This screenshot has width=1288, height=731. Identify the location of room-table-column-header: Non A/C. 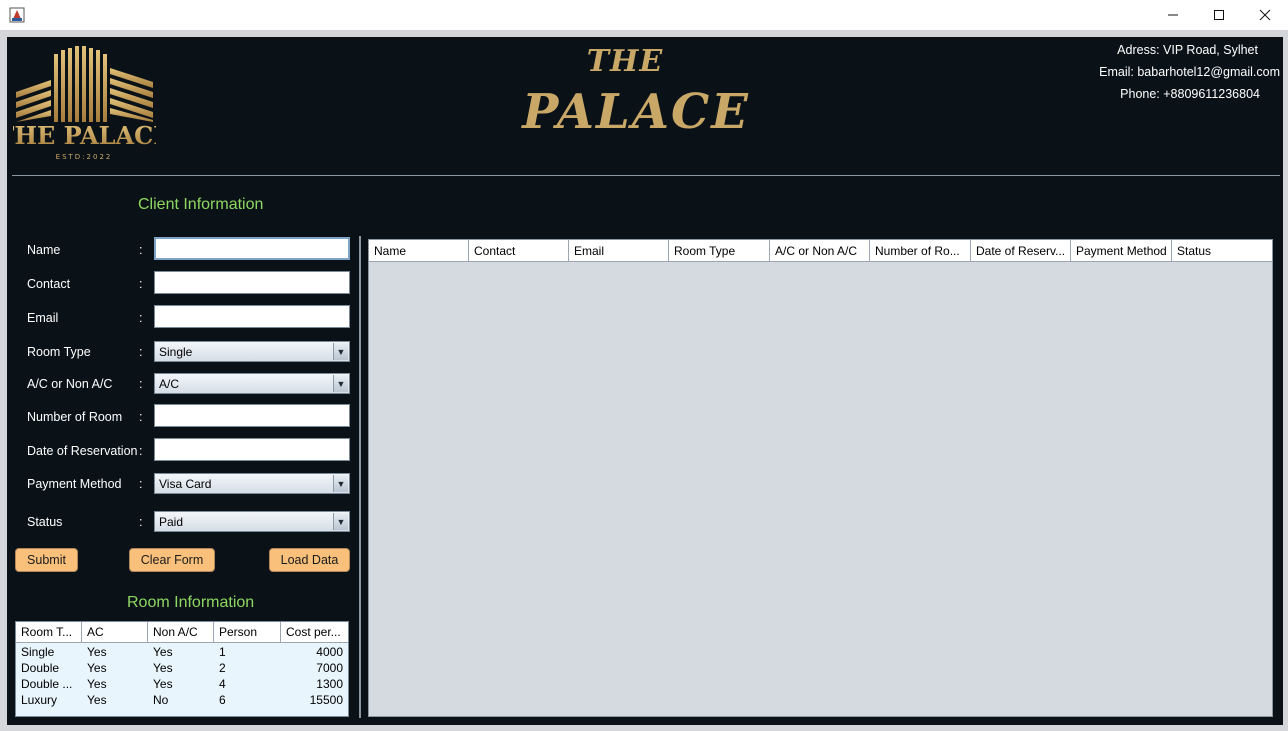
(181, 632).